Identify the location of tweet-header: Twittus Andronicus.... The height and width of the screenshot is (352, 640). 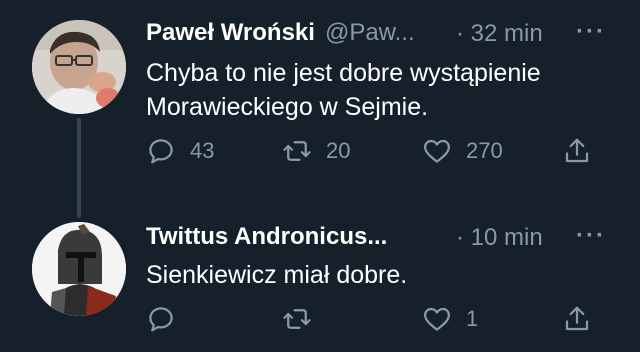
(266, 237).